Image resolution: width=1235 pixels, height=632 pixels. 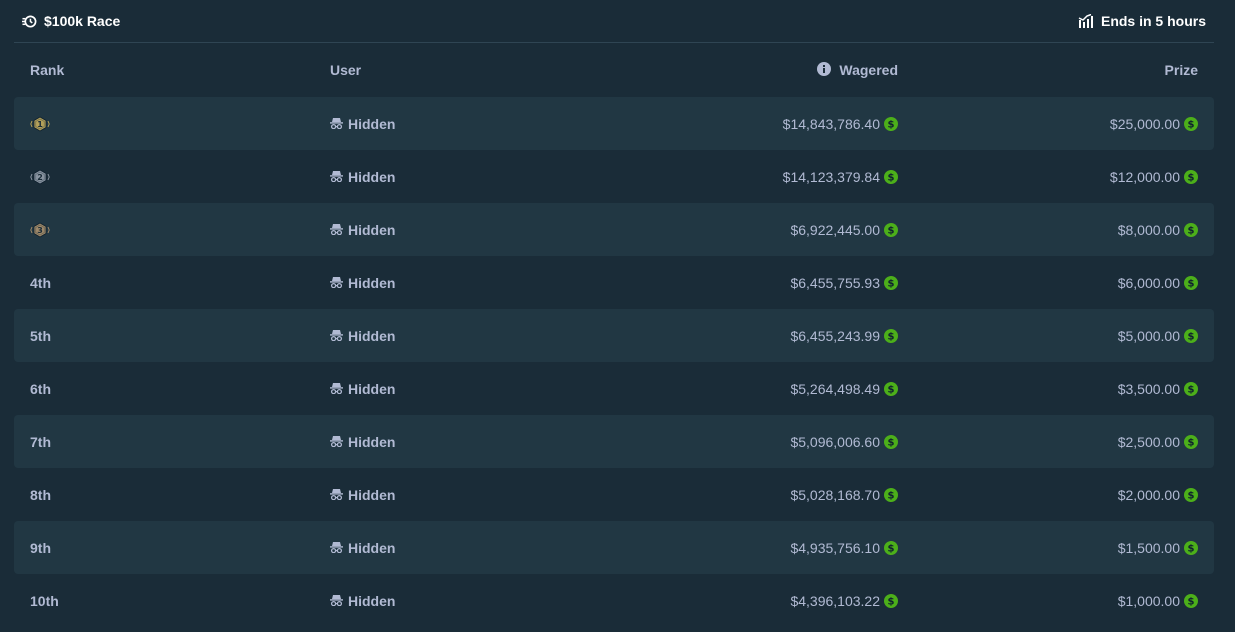 I want to click on race-header: $100k Race Ends in 5 hours, so click(x=614, y=21).